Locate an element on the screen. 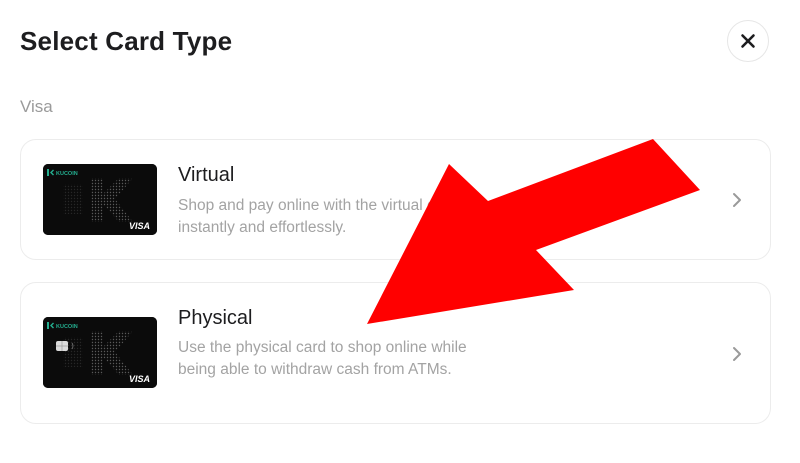 This screenshot has height=463, width=800. option-title: Physical is located at coordinates (215, 318).